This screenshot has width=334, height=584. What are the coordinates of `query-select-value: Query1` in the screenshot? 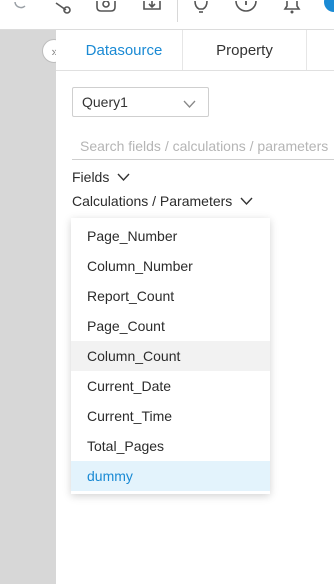 It's located at (105, 102).